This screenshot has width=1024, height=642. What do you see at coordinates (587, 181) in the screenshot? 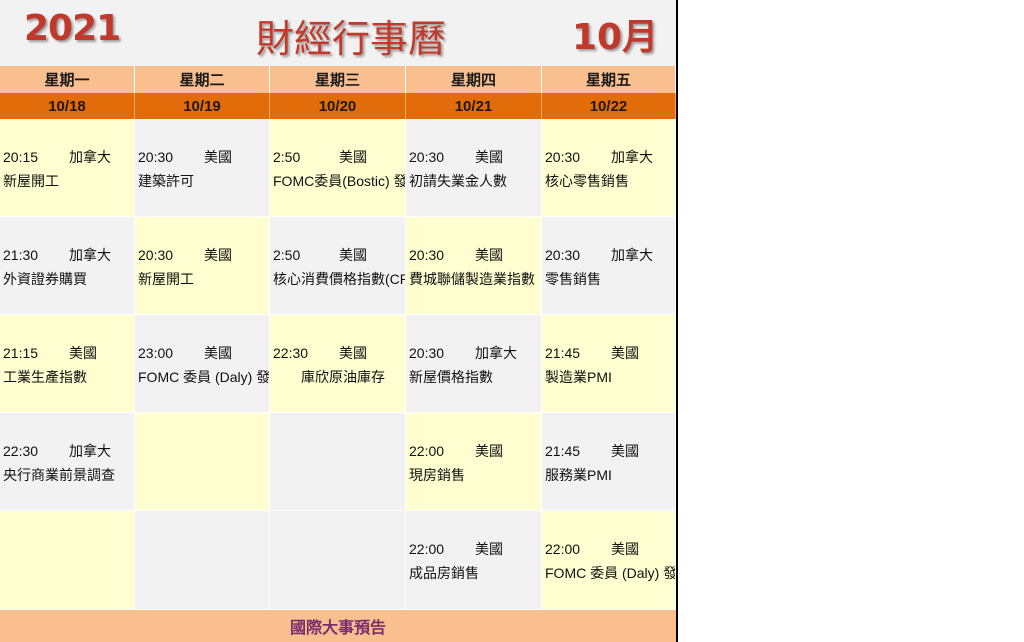
I see `event-name: 核心零售銷售` at bounding box center [587, 181].